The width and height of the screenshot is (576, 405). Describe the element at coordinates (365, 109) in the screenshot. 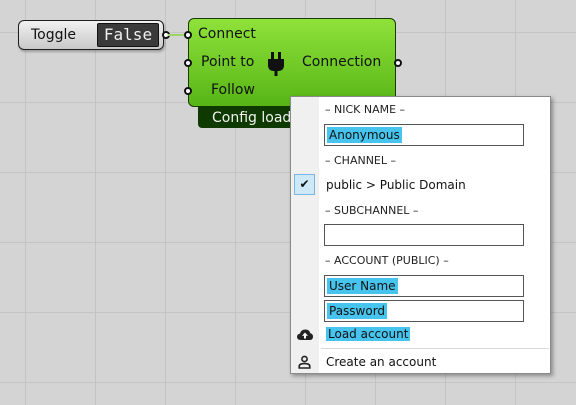

I see `nick-name-header: – NICK NAME –` at that location.